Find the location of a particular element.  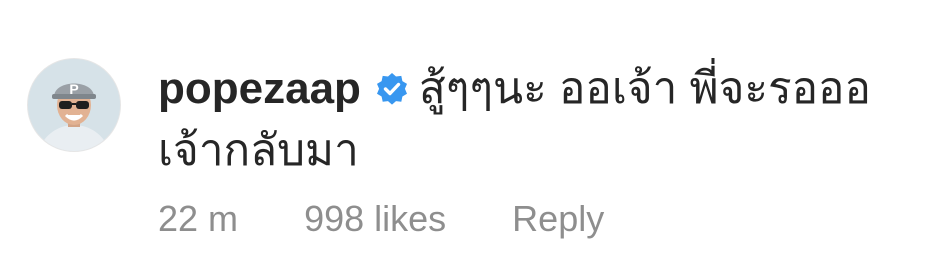

reply-button: Reply is located at coordinates (558, 219).